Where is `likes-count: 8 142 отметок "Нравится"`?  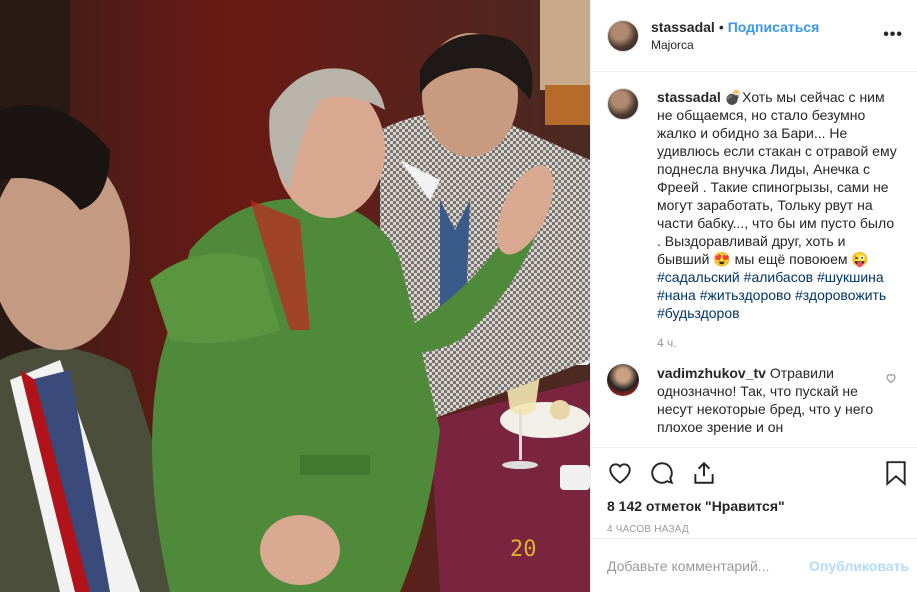 likes-count: 8 142 отметок "Нравится" is located at coordinates (754, 506).